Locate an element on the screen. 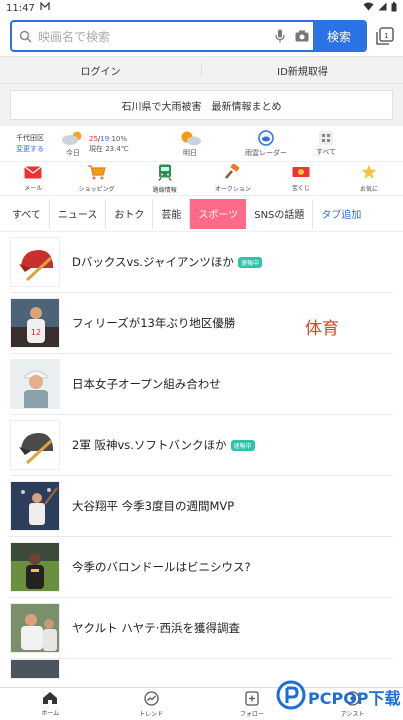 Image resolution: width=403 pixels, height=720 pixels. mail-icon is located at coordinates (33, 173).